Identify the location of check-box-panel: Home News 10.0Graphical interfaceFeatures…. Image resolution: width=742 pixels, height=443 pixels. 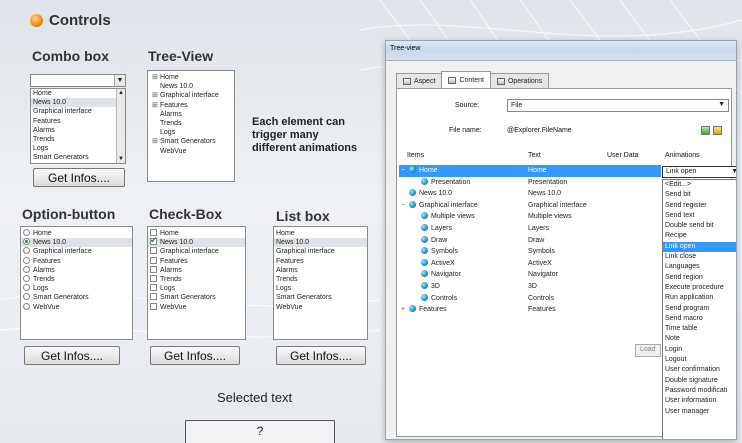
(196, 283).